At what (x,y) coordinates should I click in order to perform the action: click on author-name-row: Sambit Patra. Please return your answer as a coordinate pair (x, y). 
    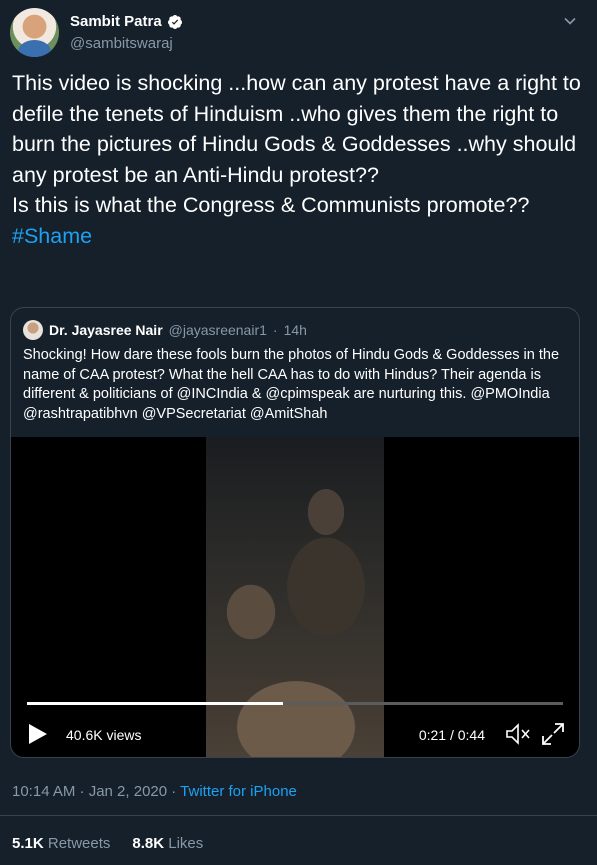
    Looking at the image, I should click on (126, 21).